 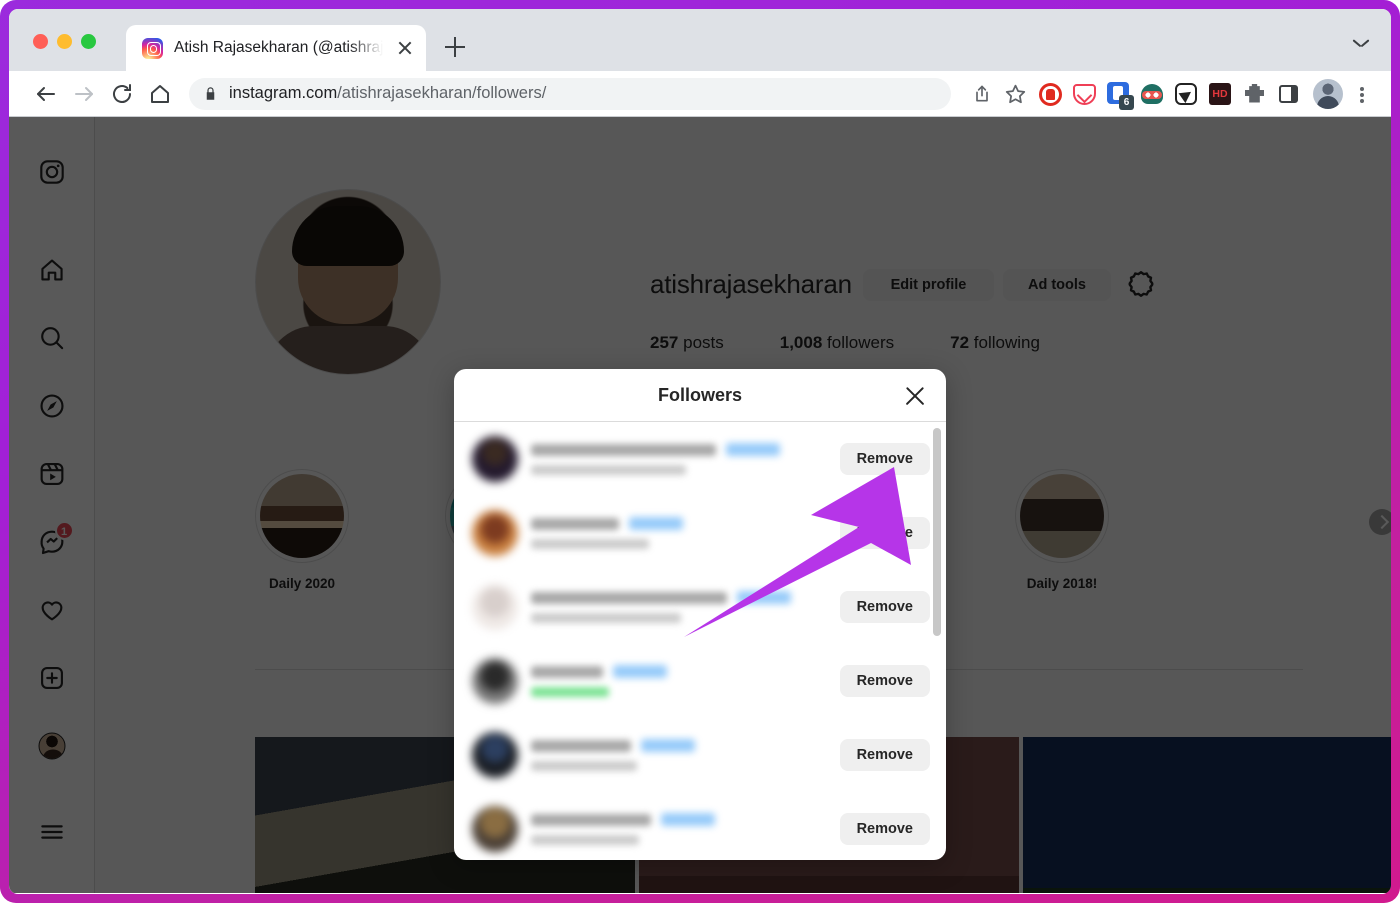 What do you see at coordinates (52, 338) in the screenshot?
I see `sidebar-item-search` at bounding box center [52, 338].